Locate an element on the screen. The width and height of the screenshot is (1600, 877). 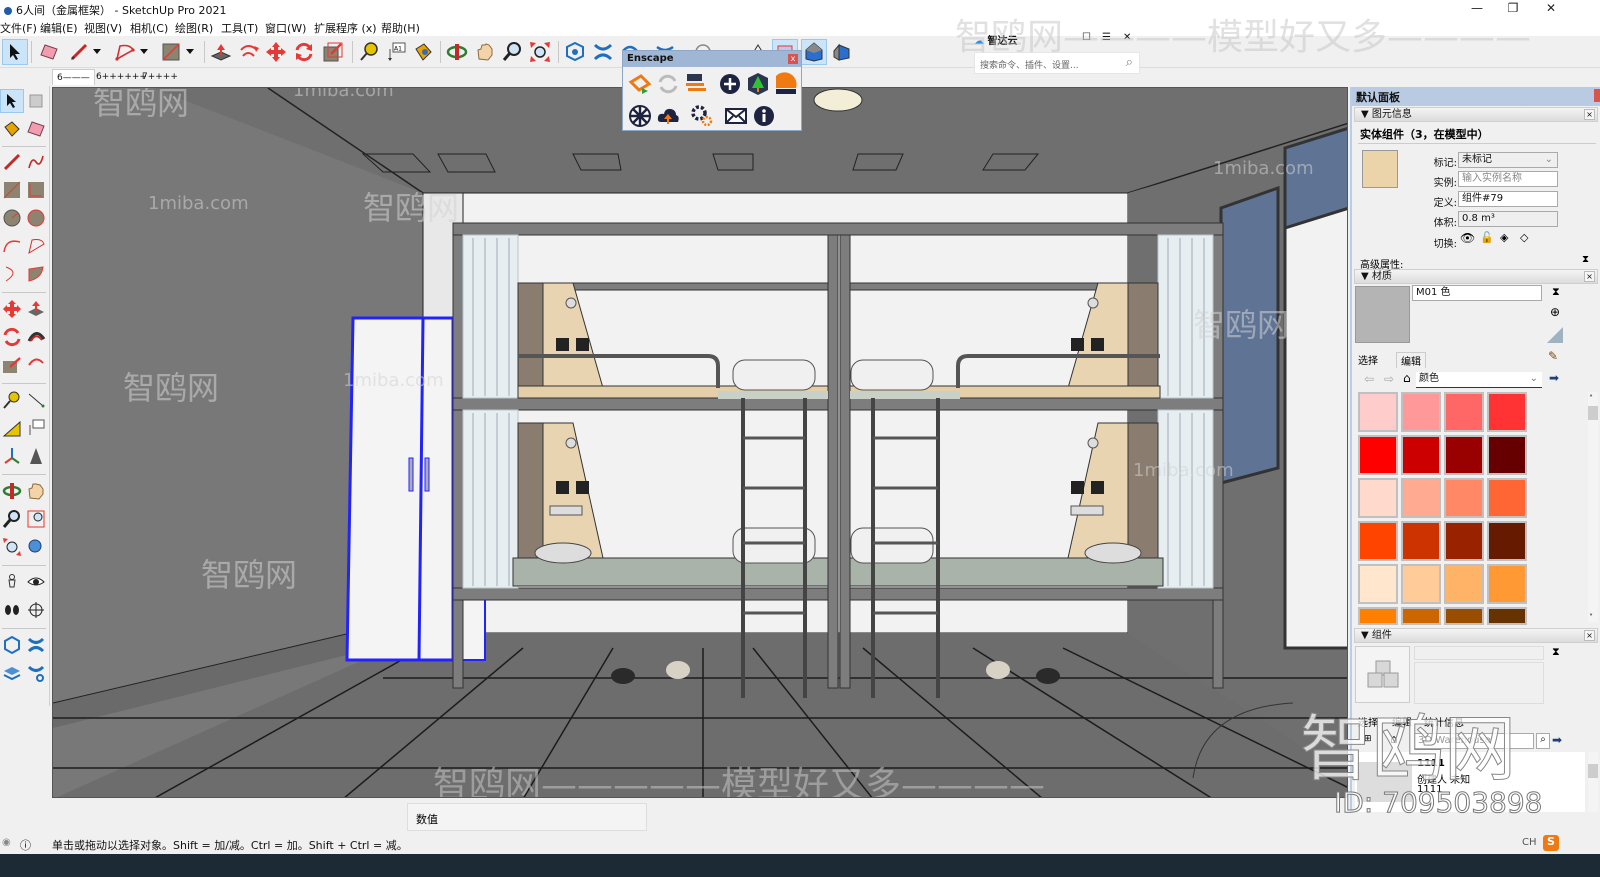
paint-bucket-tool is located at coordinates (12, 129).